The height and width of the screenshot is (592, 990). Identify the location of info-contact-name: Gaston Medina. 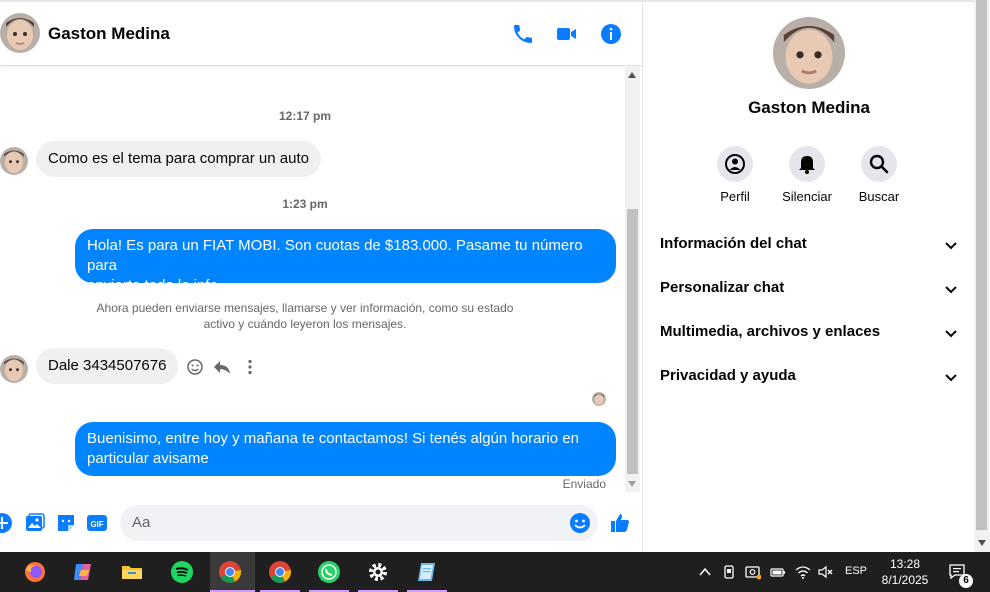
(809, 107).